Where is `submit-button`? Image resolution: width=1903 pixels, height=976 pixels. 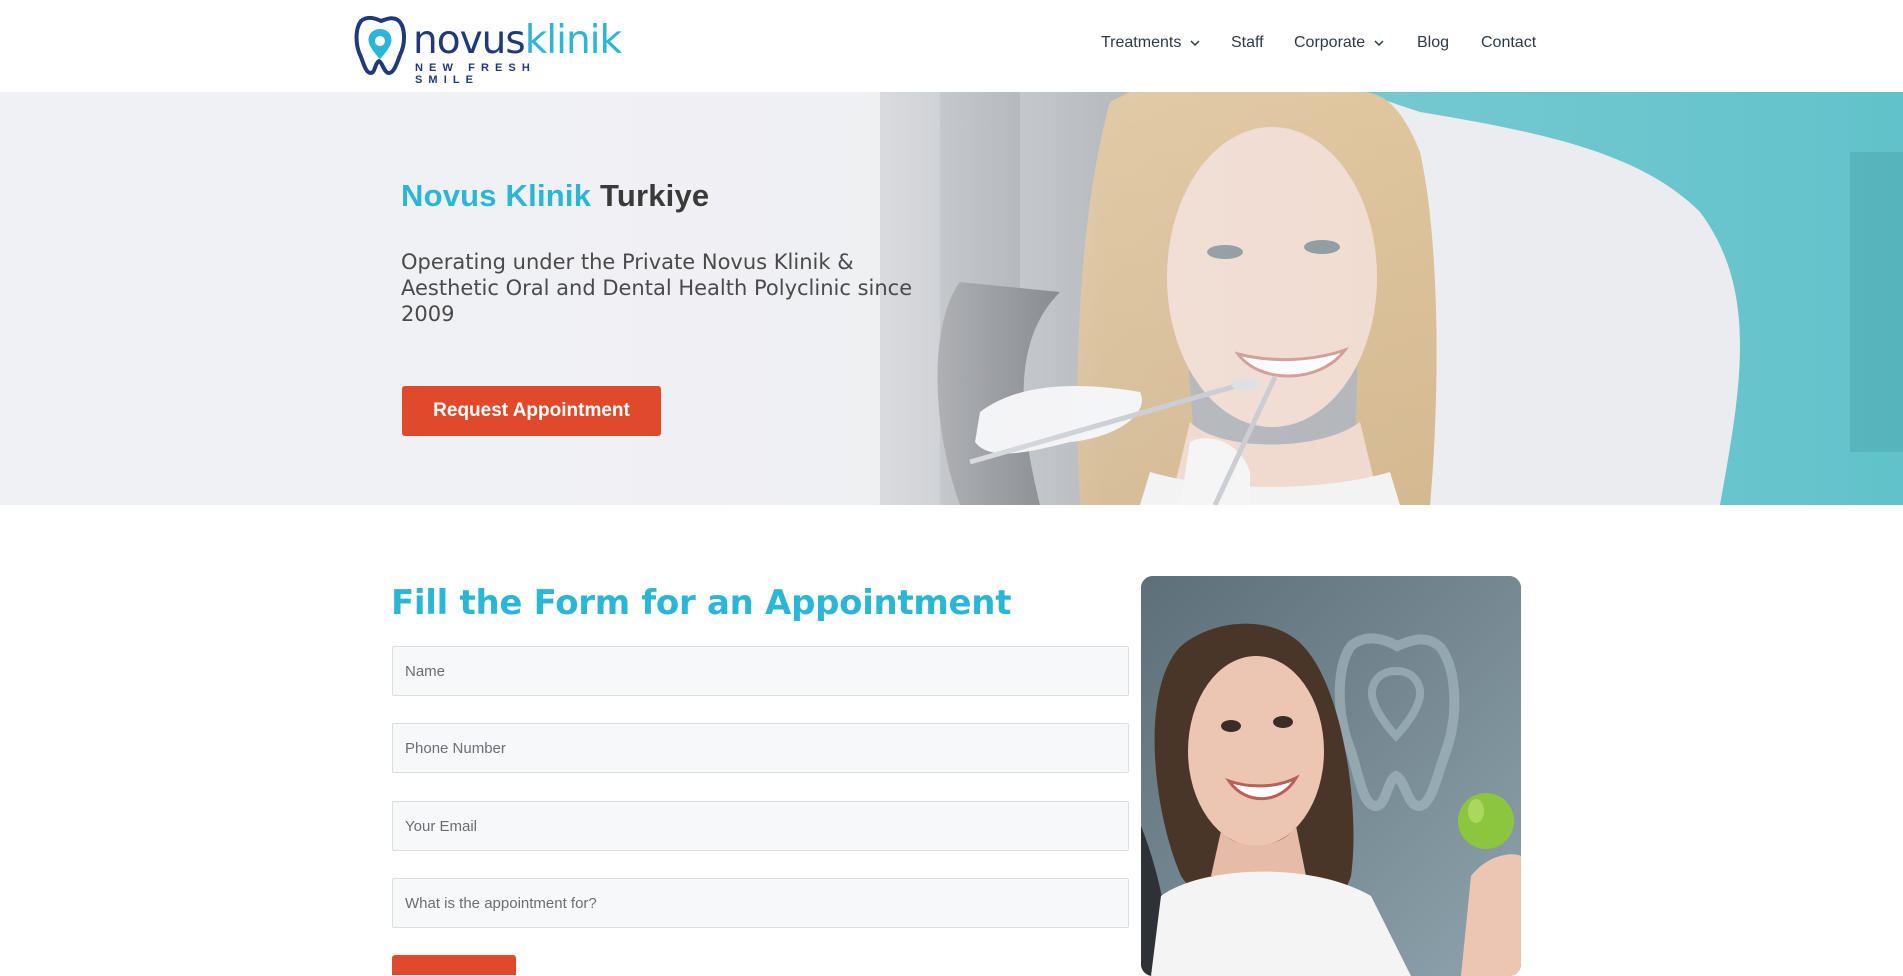
submit-button is located at coordinates (454, 965).